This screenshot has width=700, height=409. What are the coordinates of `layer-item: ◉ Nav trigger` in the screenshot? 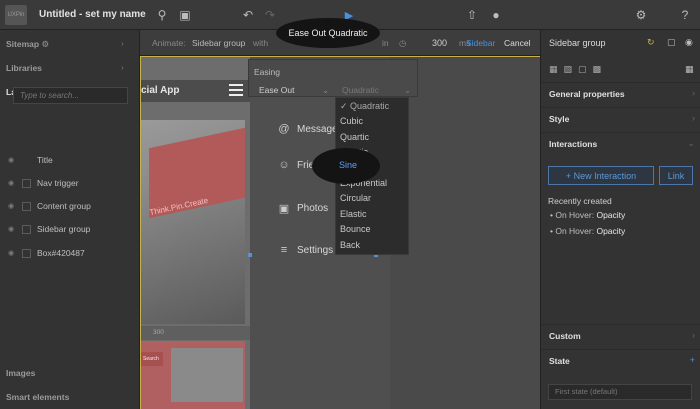 It's located at (72, 183).